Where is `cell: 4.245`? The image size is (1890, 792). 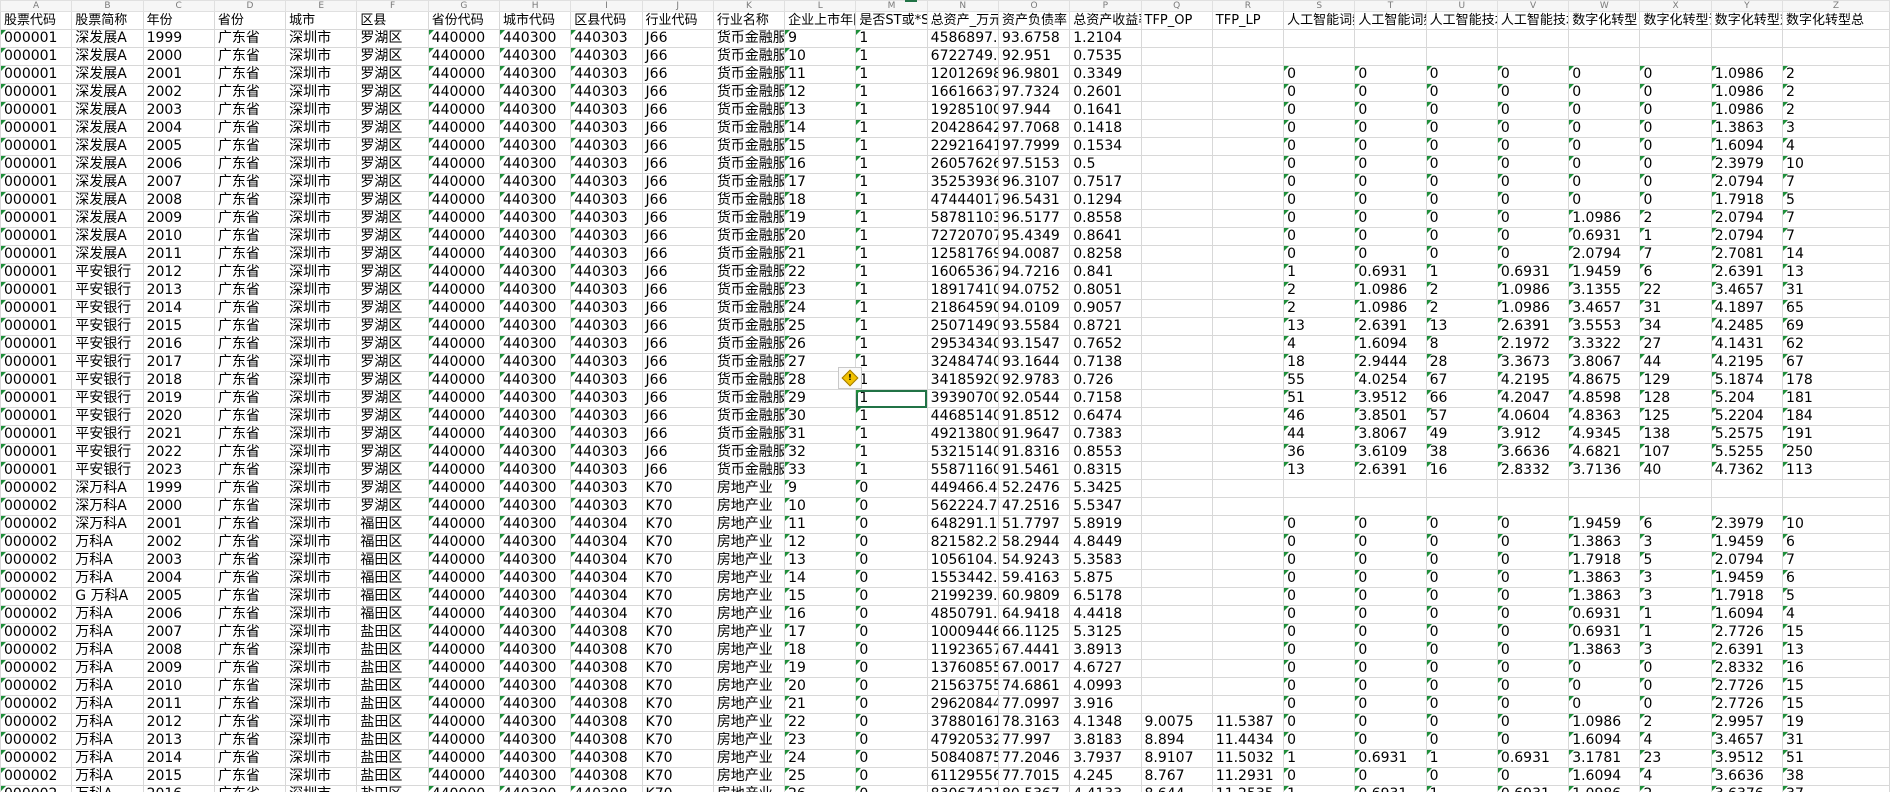
cell: 4.245 is located at coordinates (1105, 776).